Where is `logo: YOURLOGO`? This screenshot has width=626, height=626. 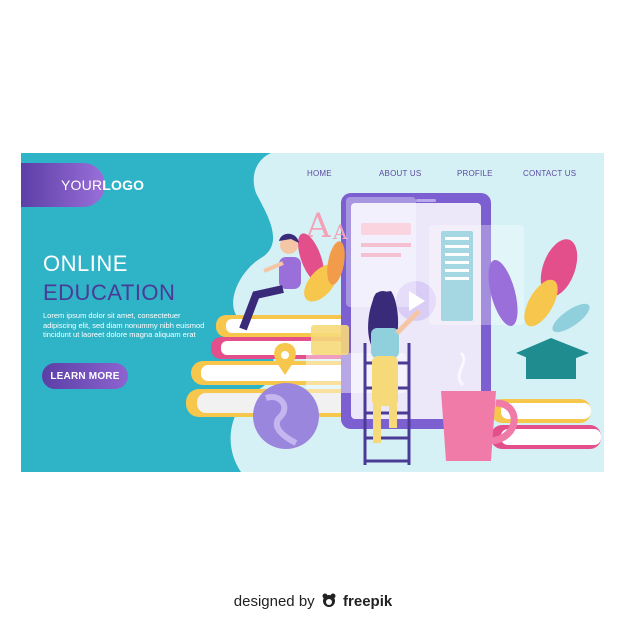 logo: YOURLOGO is located at coordinates (102, 185).